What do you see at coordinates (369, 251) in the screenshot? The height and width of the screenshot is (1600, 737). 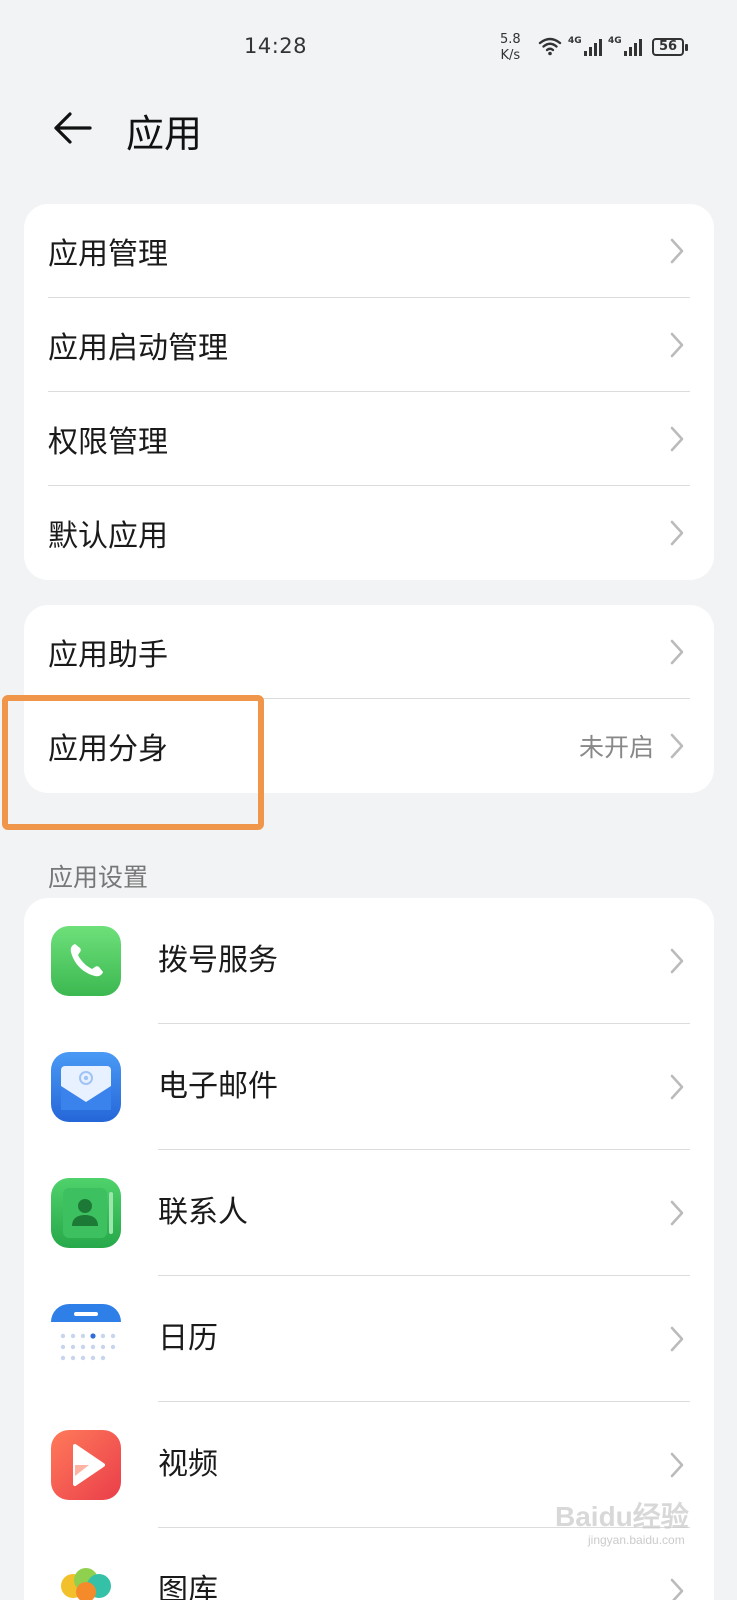 I see `row-app-management: 应用管理` at bounding box center [369, 251].